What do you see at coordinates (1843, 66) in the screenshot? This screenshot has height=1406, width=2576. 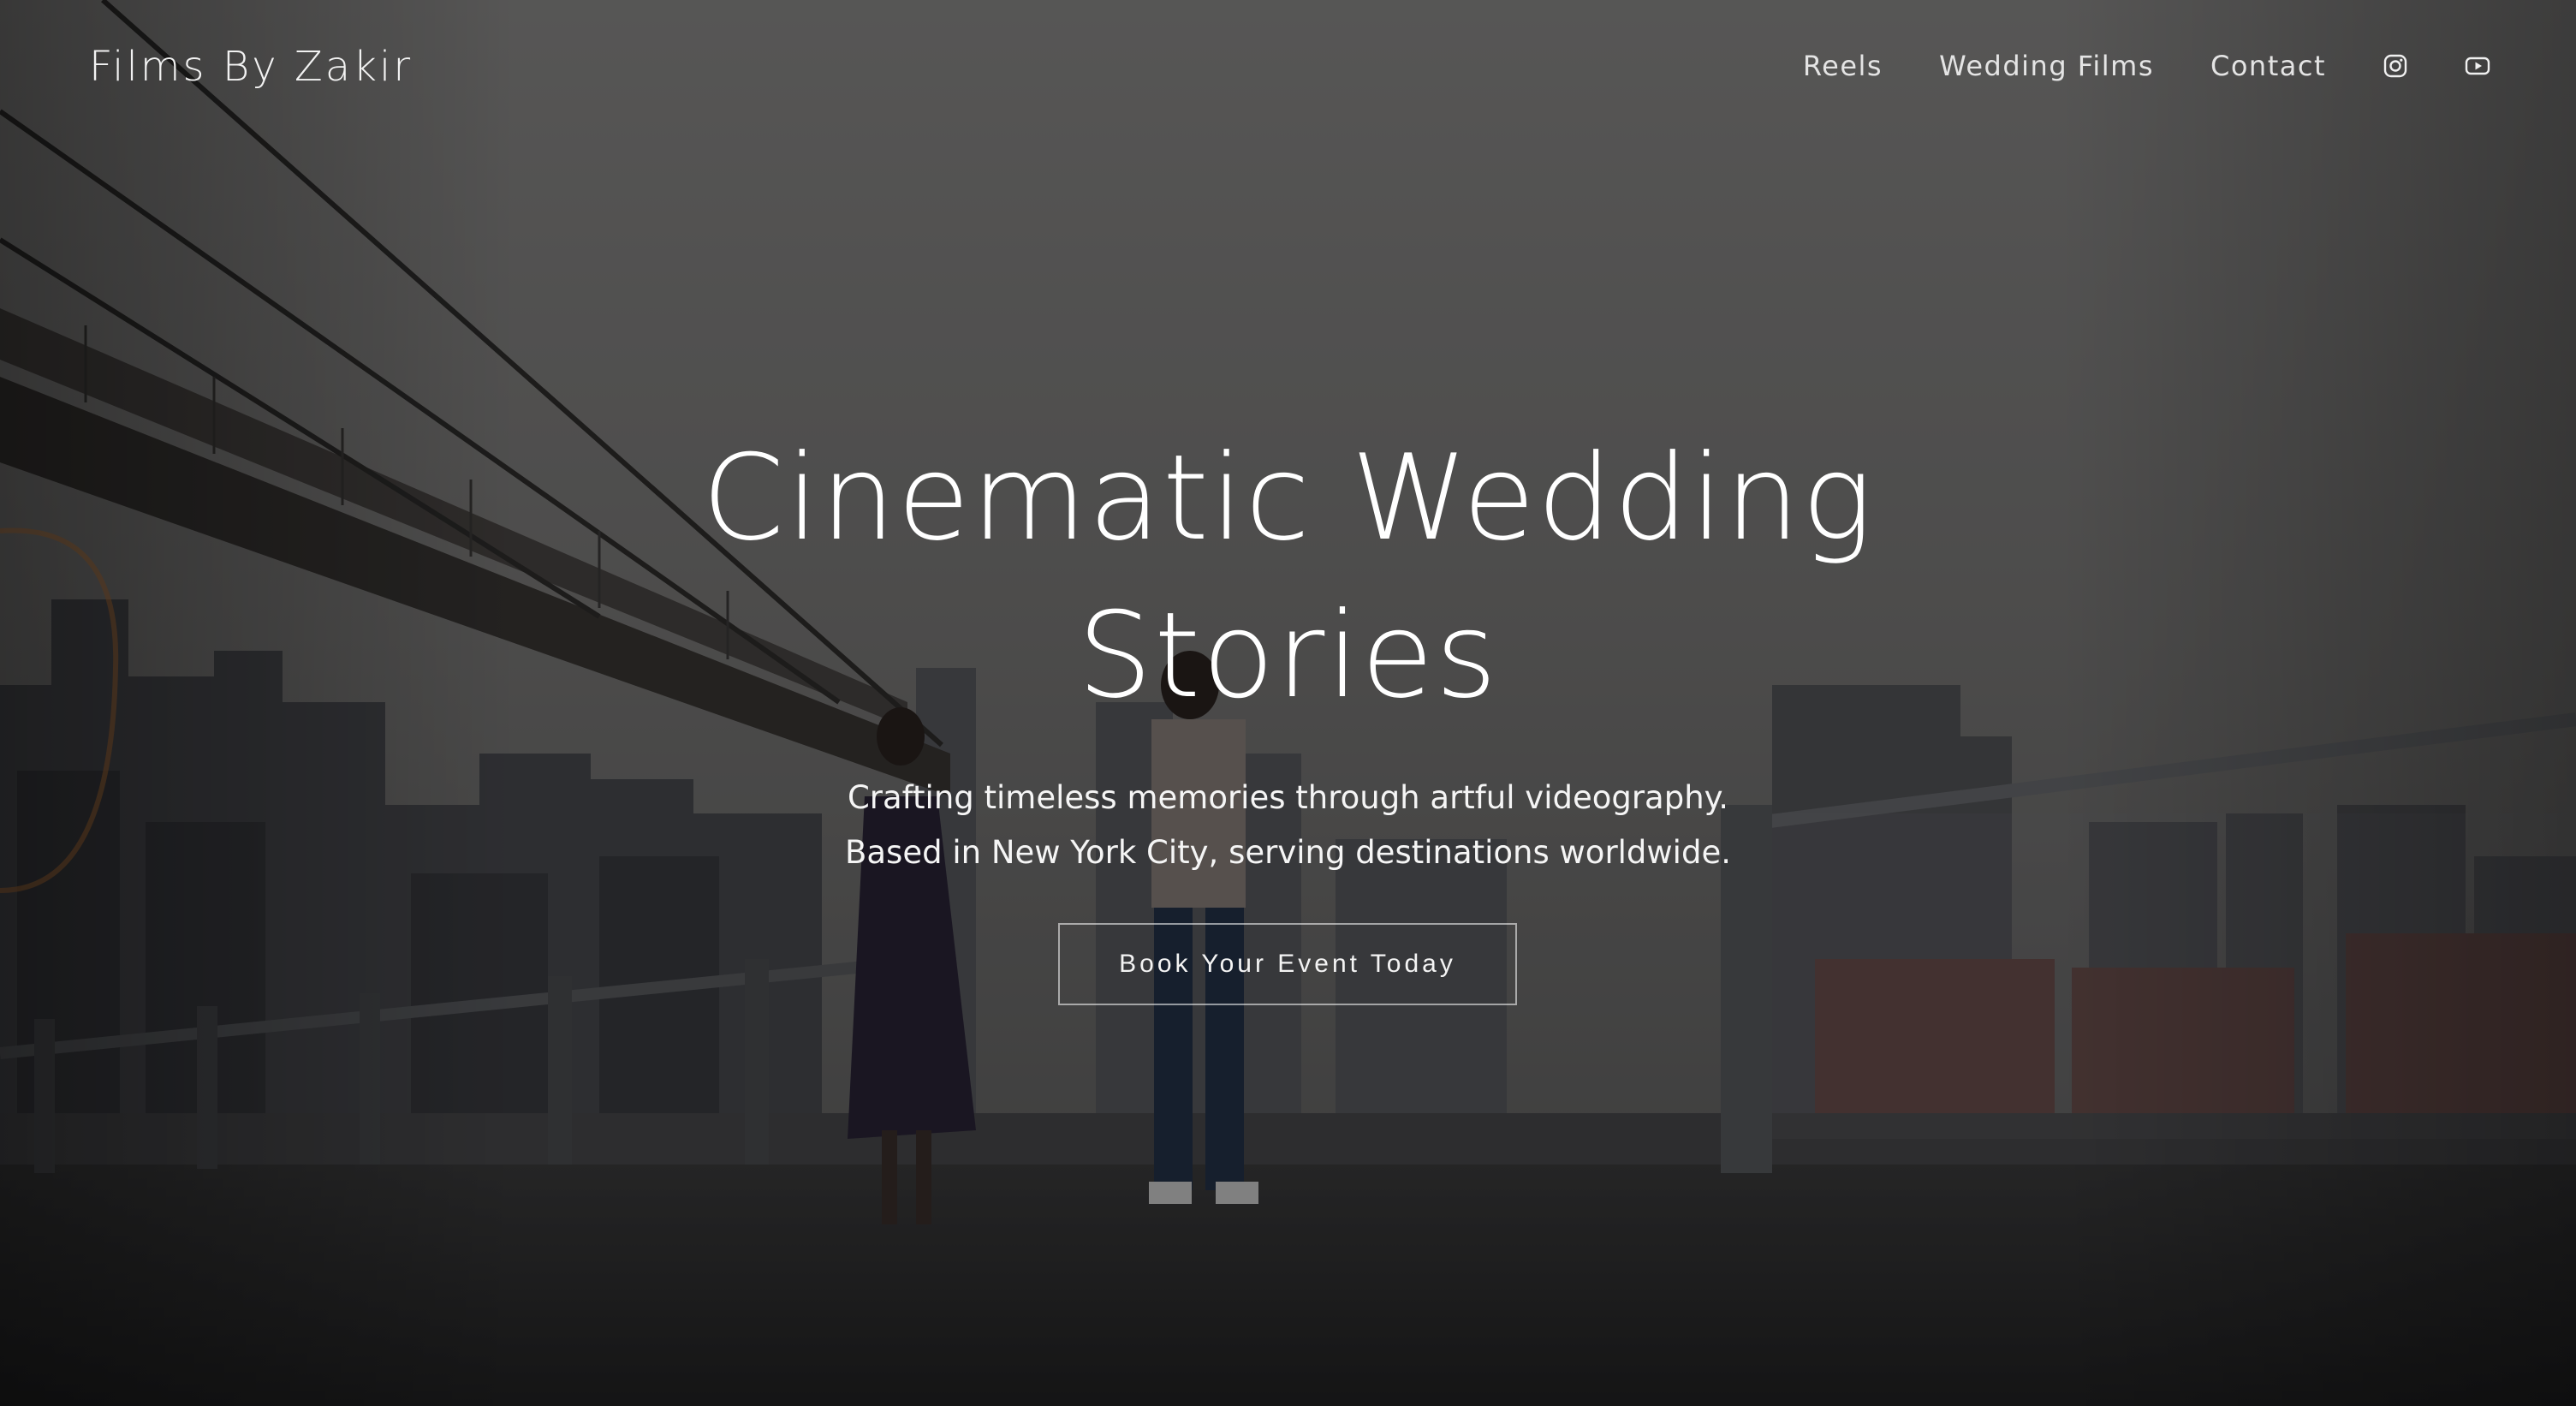 I see `nav-link-reels: Reels` at bounding box center [1843, 66].